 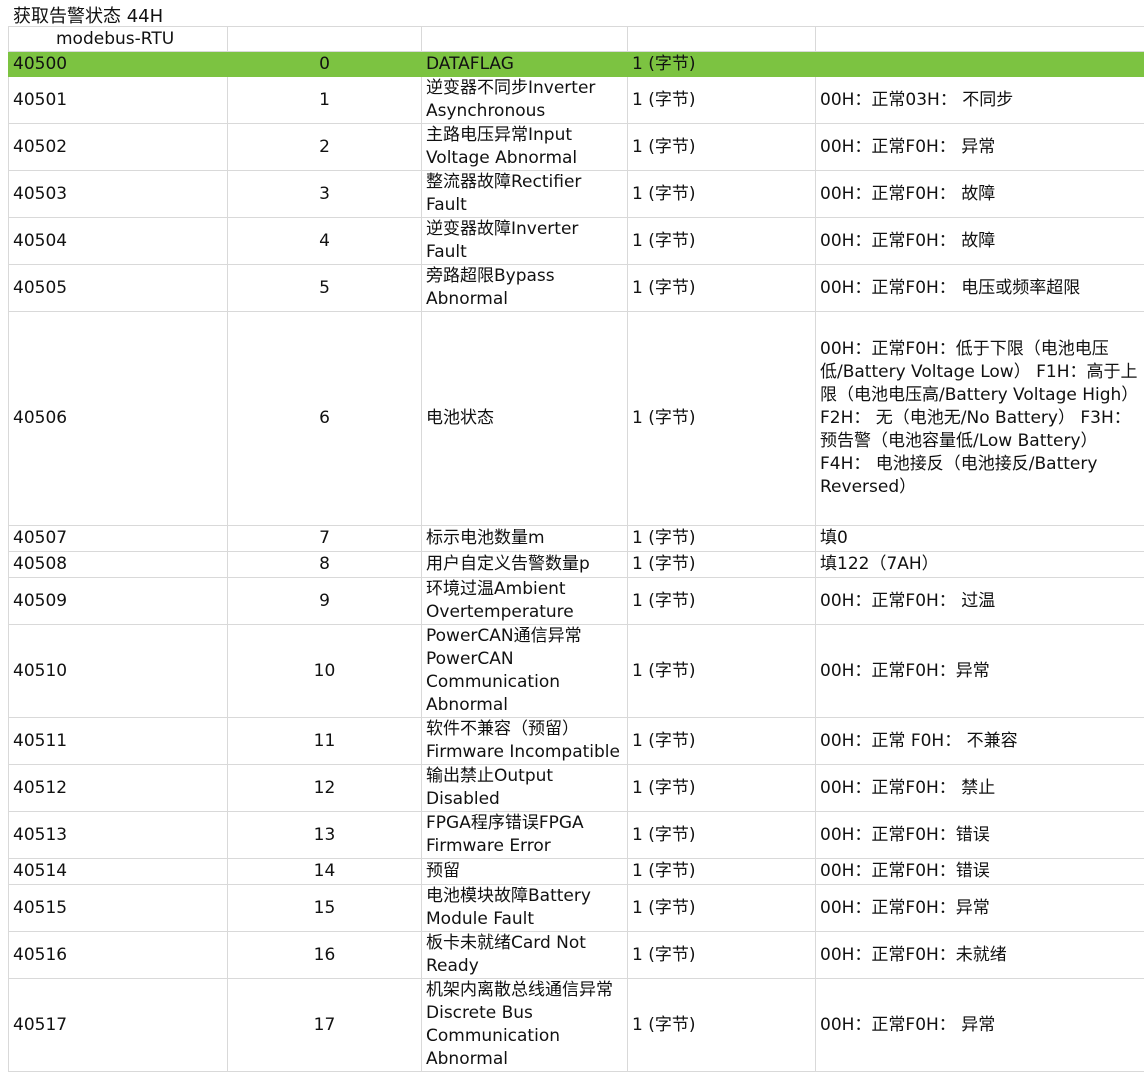 What do you see at coordinates (525, 64) in the screenshot?
I see `field-name-cell: DATAFLAG` at bounding box center [525, 64].